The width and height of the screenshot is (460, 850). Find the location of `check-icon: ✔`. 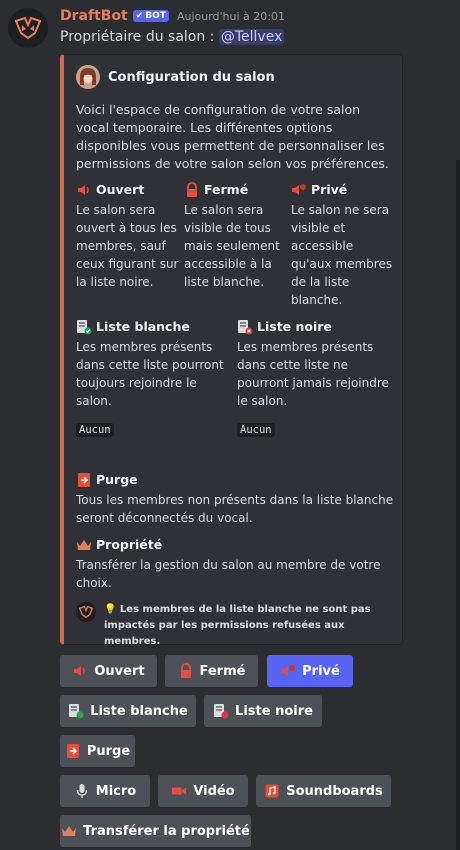

check-icon: ✔ is located at coordinates (139, 16).